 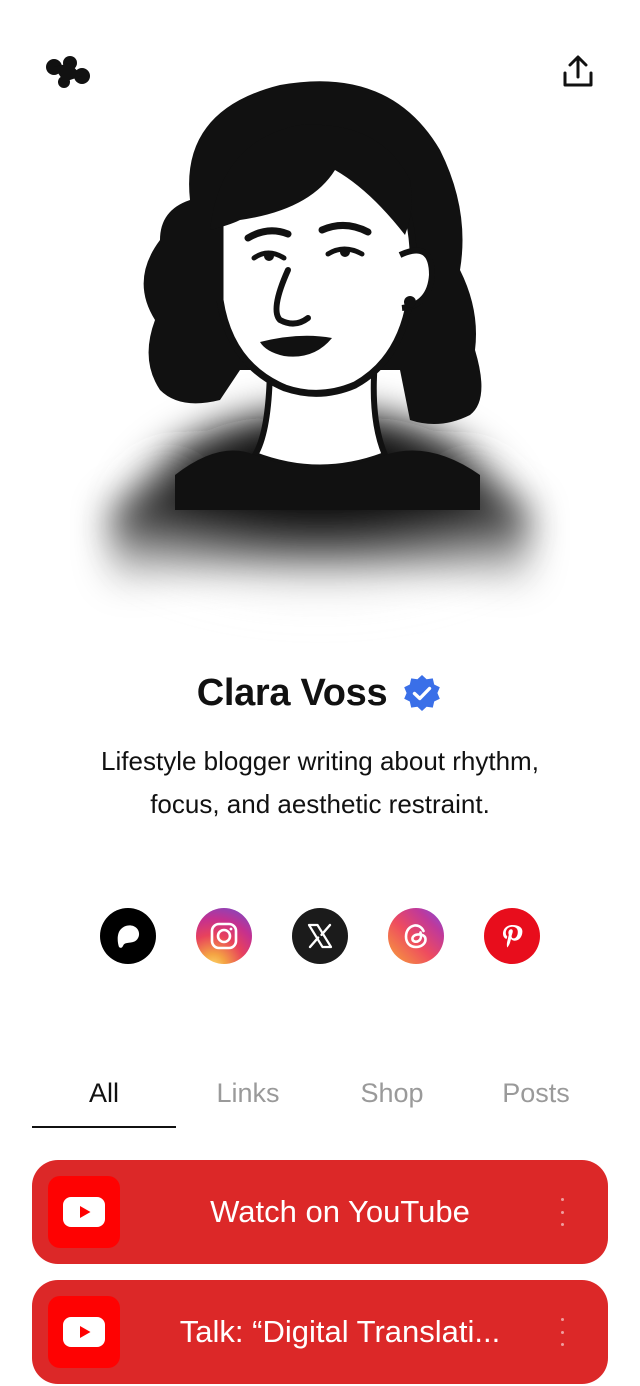 I want to click on profile-name: Clara Voss, so click(x=292, y=693).